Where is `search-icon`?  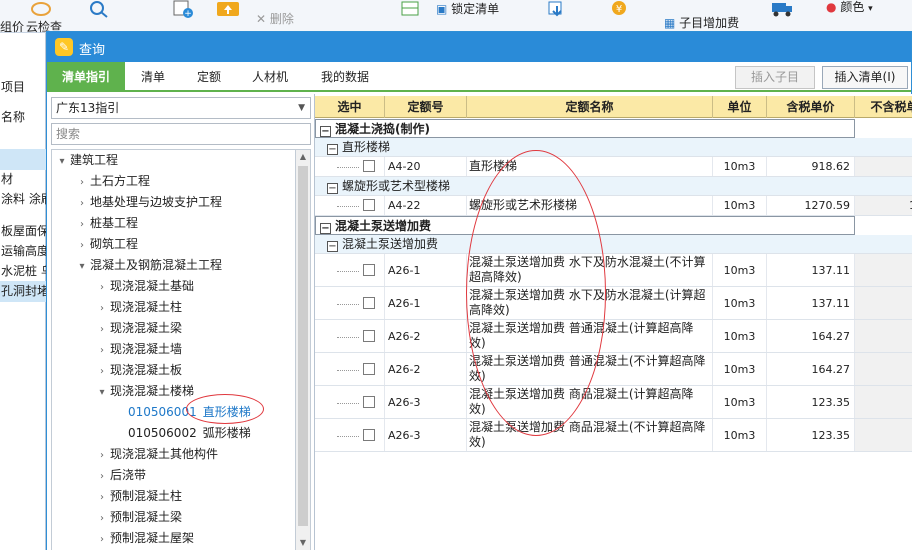 search-icon is located at coordinates (99, 9).